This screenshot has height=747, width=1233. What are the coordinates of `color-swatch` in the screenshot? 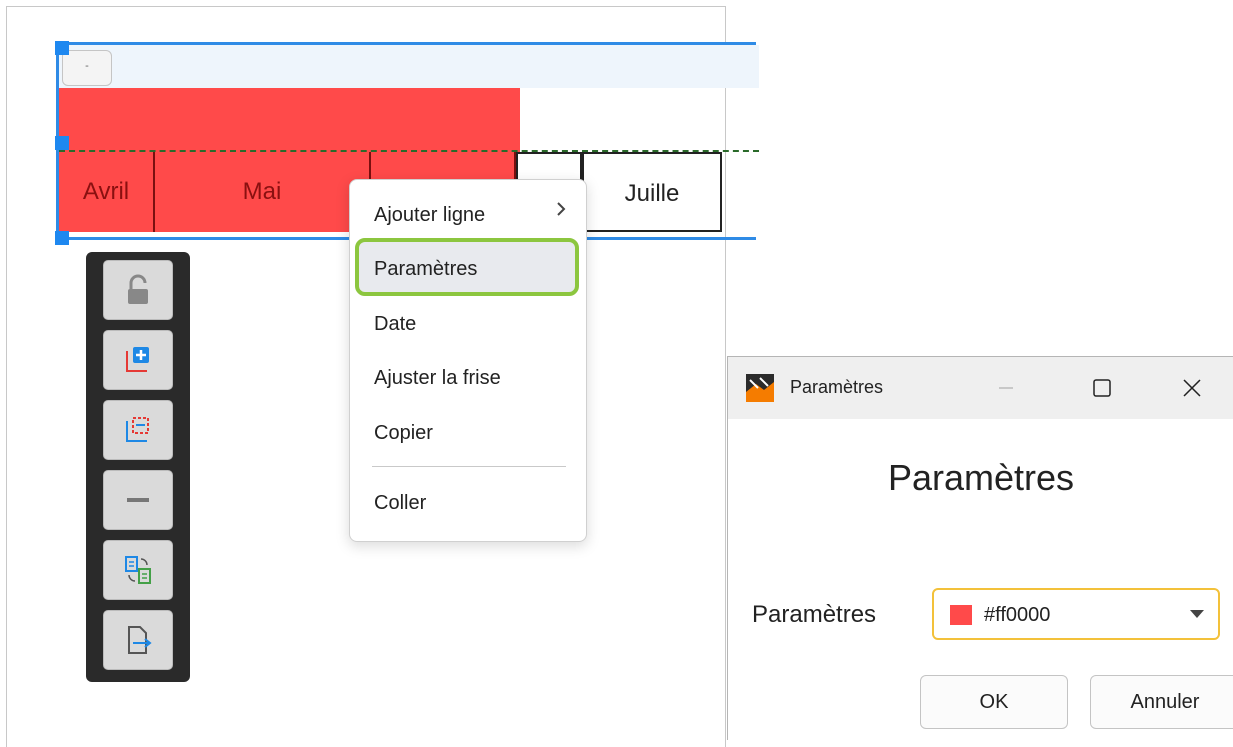 It's located at (961, 615).